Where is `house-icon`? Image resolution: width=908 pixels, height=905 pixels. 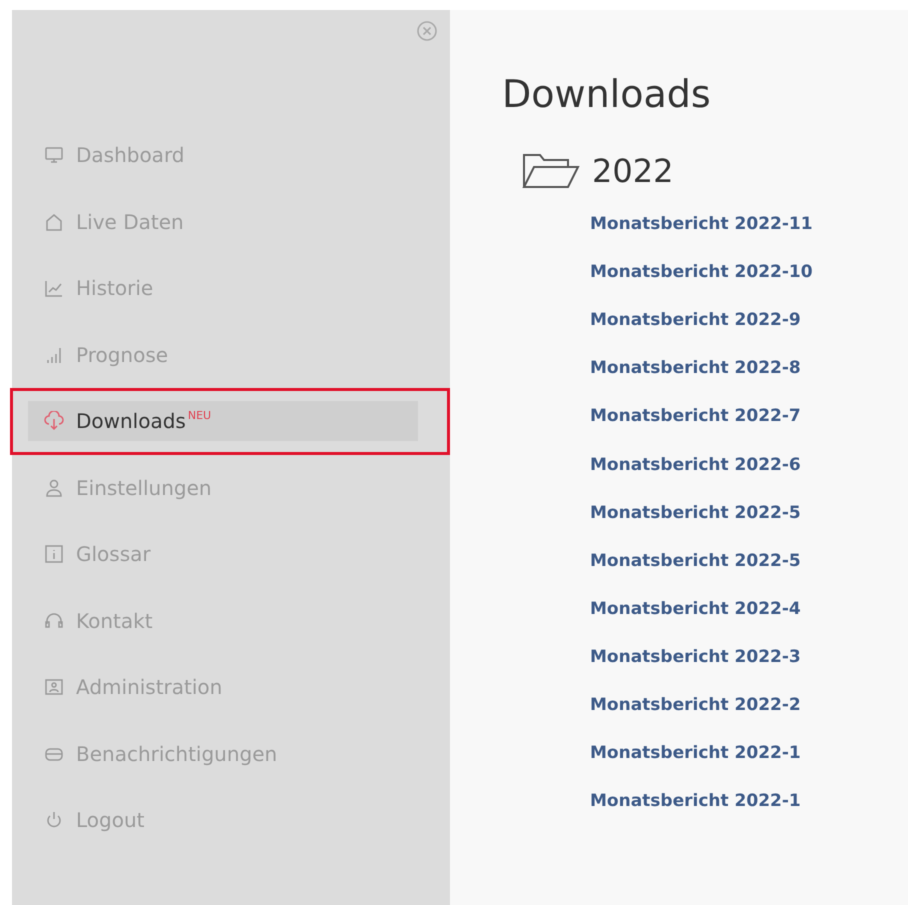 house-icon is located at coordinates (54, 222).